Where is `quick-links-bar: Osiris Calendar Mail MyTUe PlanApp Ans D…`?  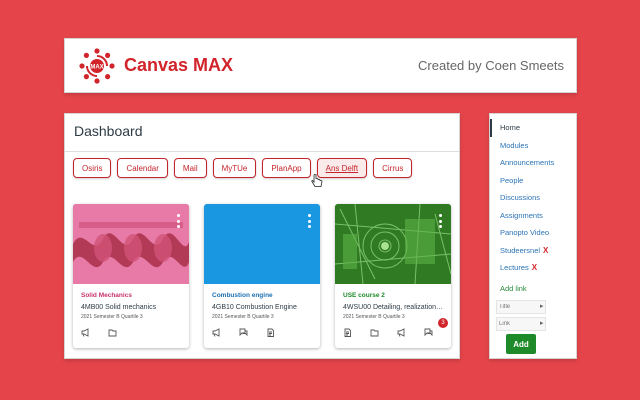
quick-links-bar: Osiris Calendar Mail MyTUe PlanApp Ans D… is located at coordinates (243, 168).